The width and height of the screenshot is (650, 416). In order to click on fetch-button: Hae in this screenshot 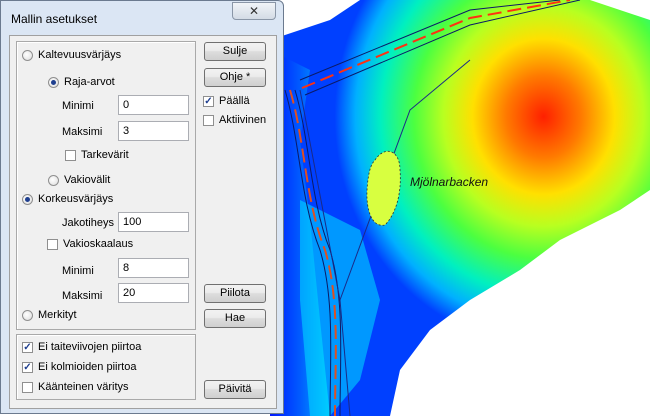, I will do `click(235, 318)`.